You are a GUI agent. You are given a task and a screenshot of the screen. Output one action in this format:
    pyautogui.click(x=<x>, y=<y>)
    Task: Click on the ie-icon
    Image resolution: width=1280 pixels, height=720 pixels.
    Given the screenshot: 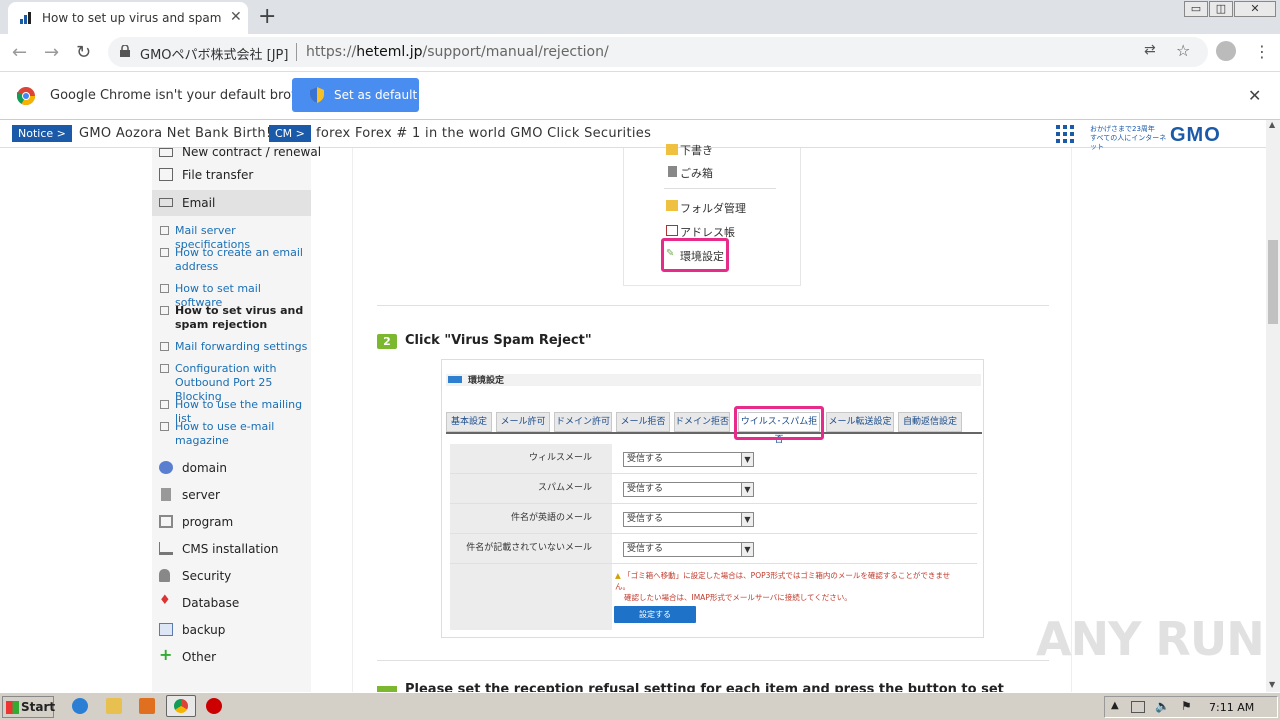 What is the action you would take?
    pyautogui.click(x=80, y=706)
    